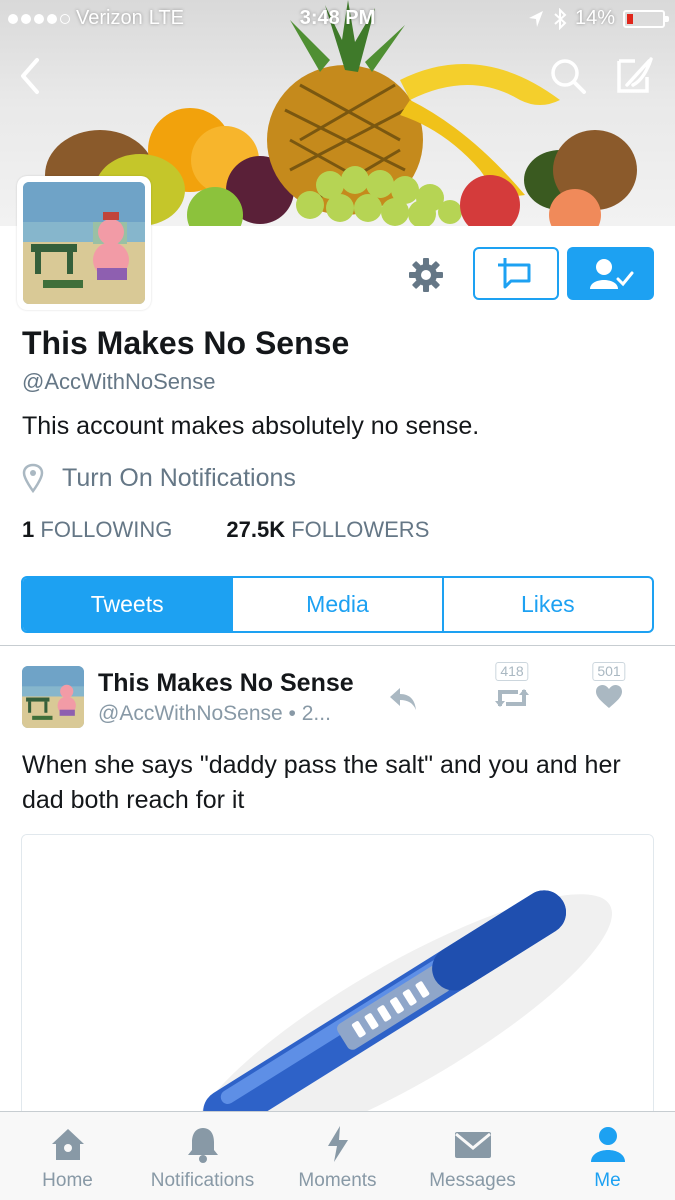 Image resolution: width=675 pixels, height=1200 pixels. I want to click on settings-button, so click(426, 275).